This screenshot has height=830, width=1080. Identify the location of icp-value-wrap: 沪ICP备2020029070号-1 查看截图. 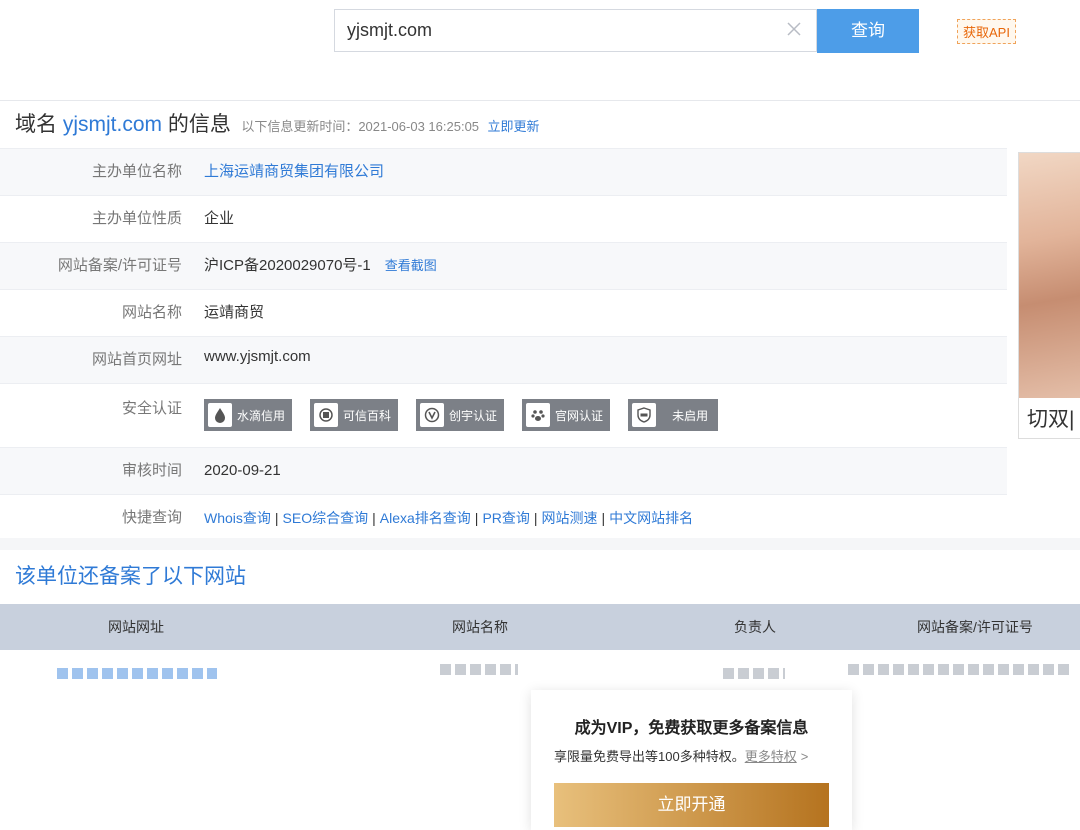
(320, 266).